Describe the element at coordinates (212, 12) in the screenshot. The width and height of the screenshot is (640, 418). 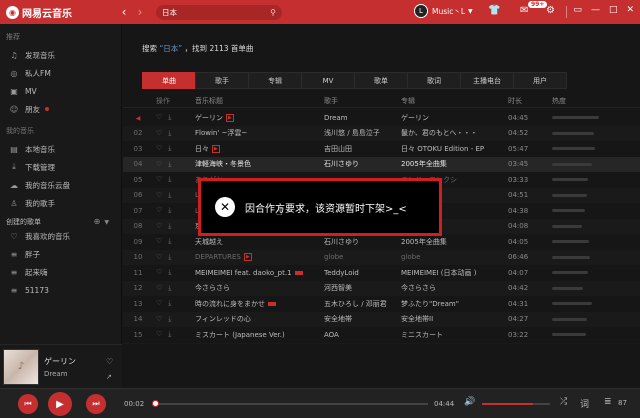
I see `search-input` at that location.